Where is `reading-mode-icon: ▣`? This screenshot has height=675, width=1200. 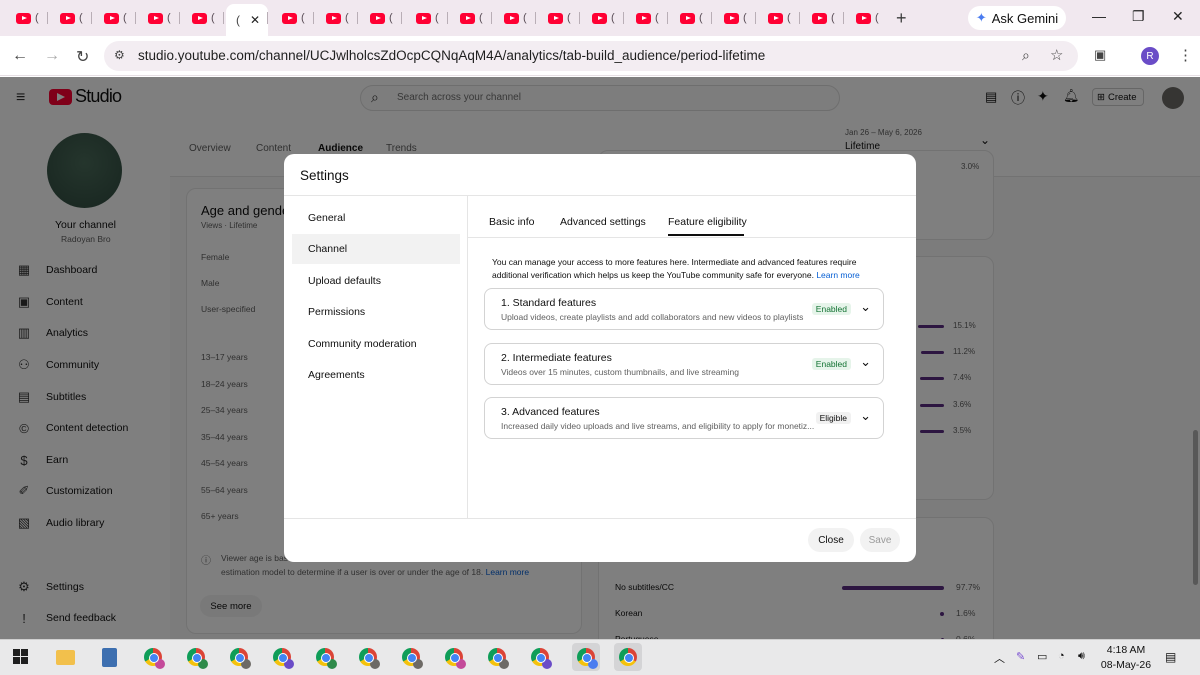 reading-mode-icon: ▣ is located at coordinates (1100, 55).